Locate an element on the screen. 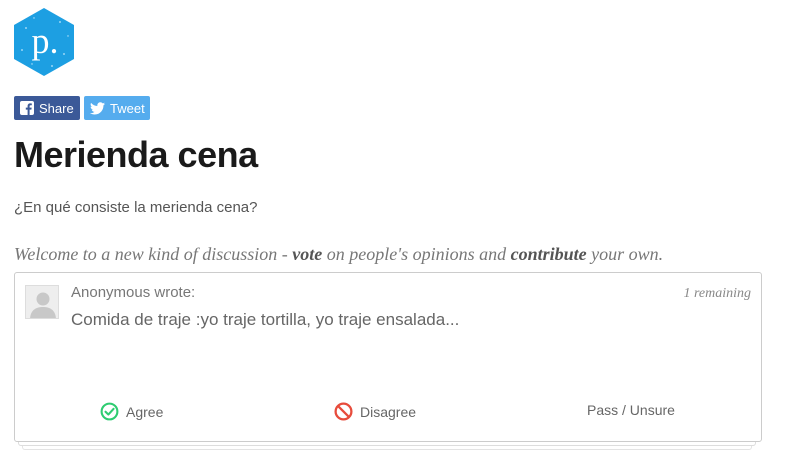  comment-author: Anonymous wrote: is located at coordinates (133, 292).